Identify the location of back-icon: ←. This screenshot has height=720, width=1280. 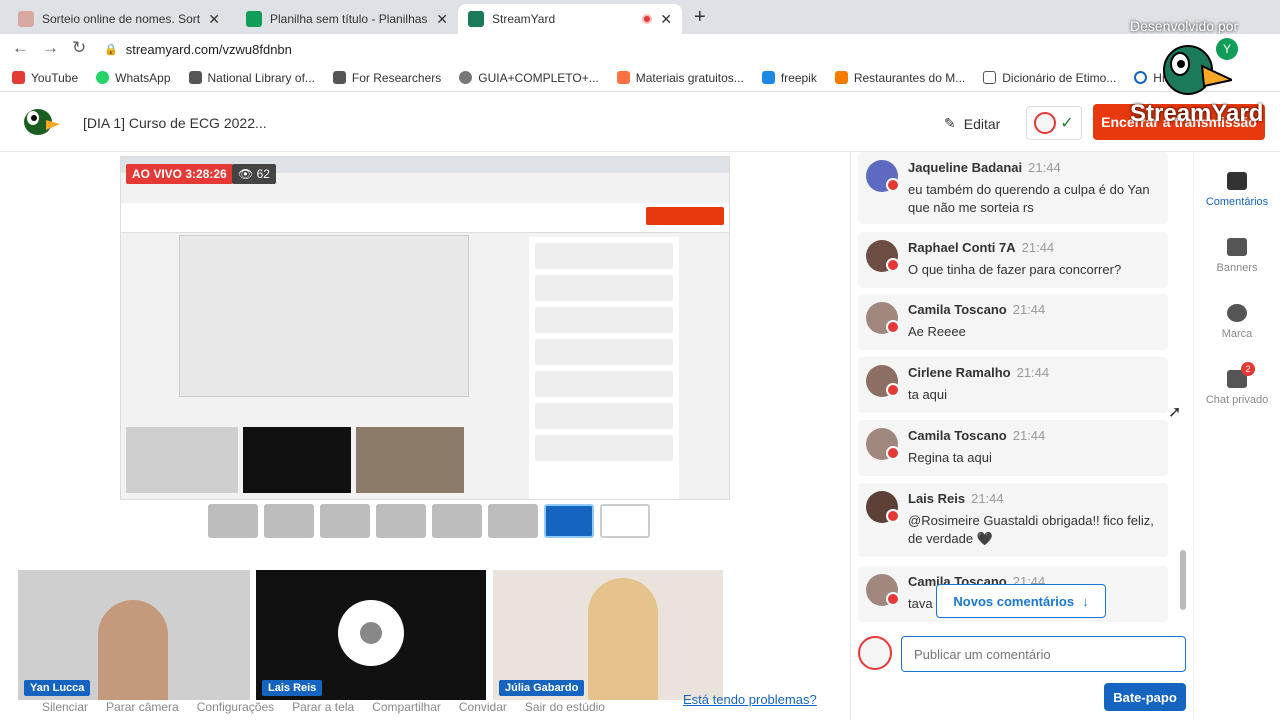
(20, 48).